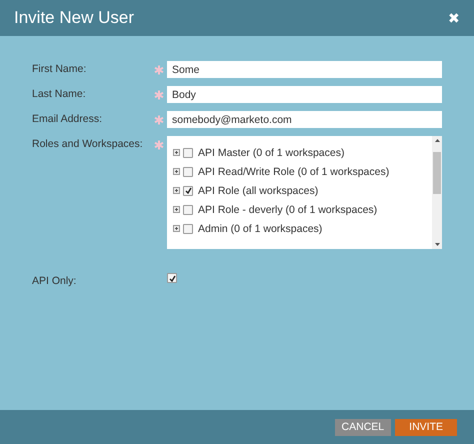 The image size is (474, 444). I want to click on scrollbar, so click(437, 192).